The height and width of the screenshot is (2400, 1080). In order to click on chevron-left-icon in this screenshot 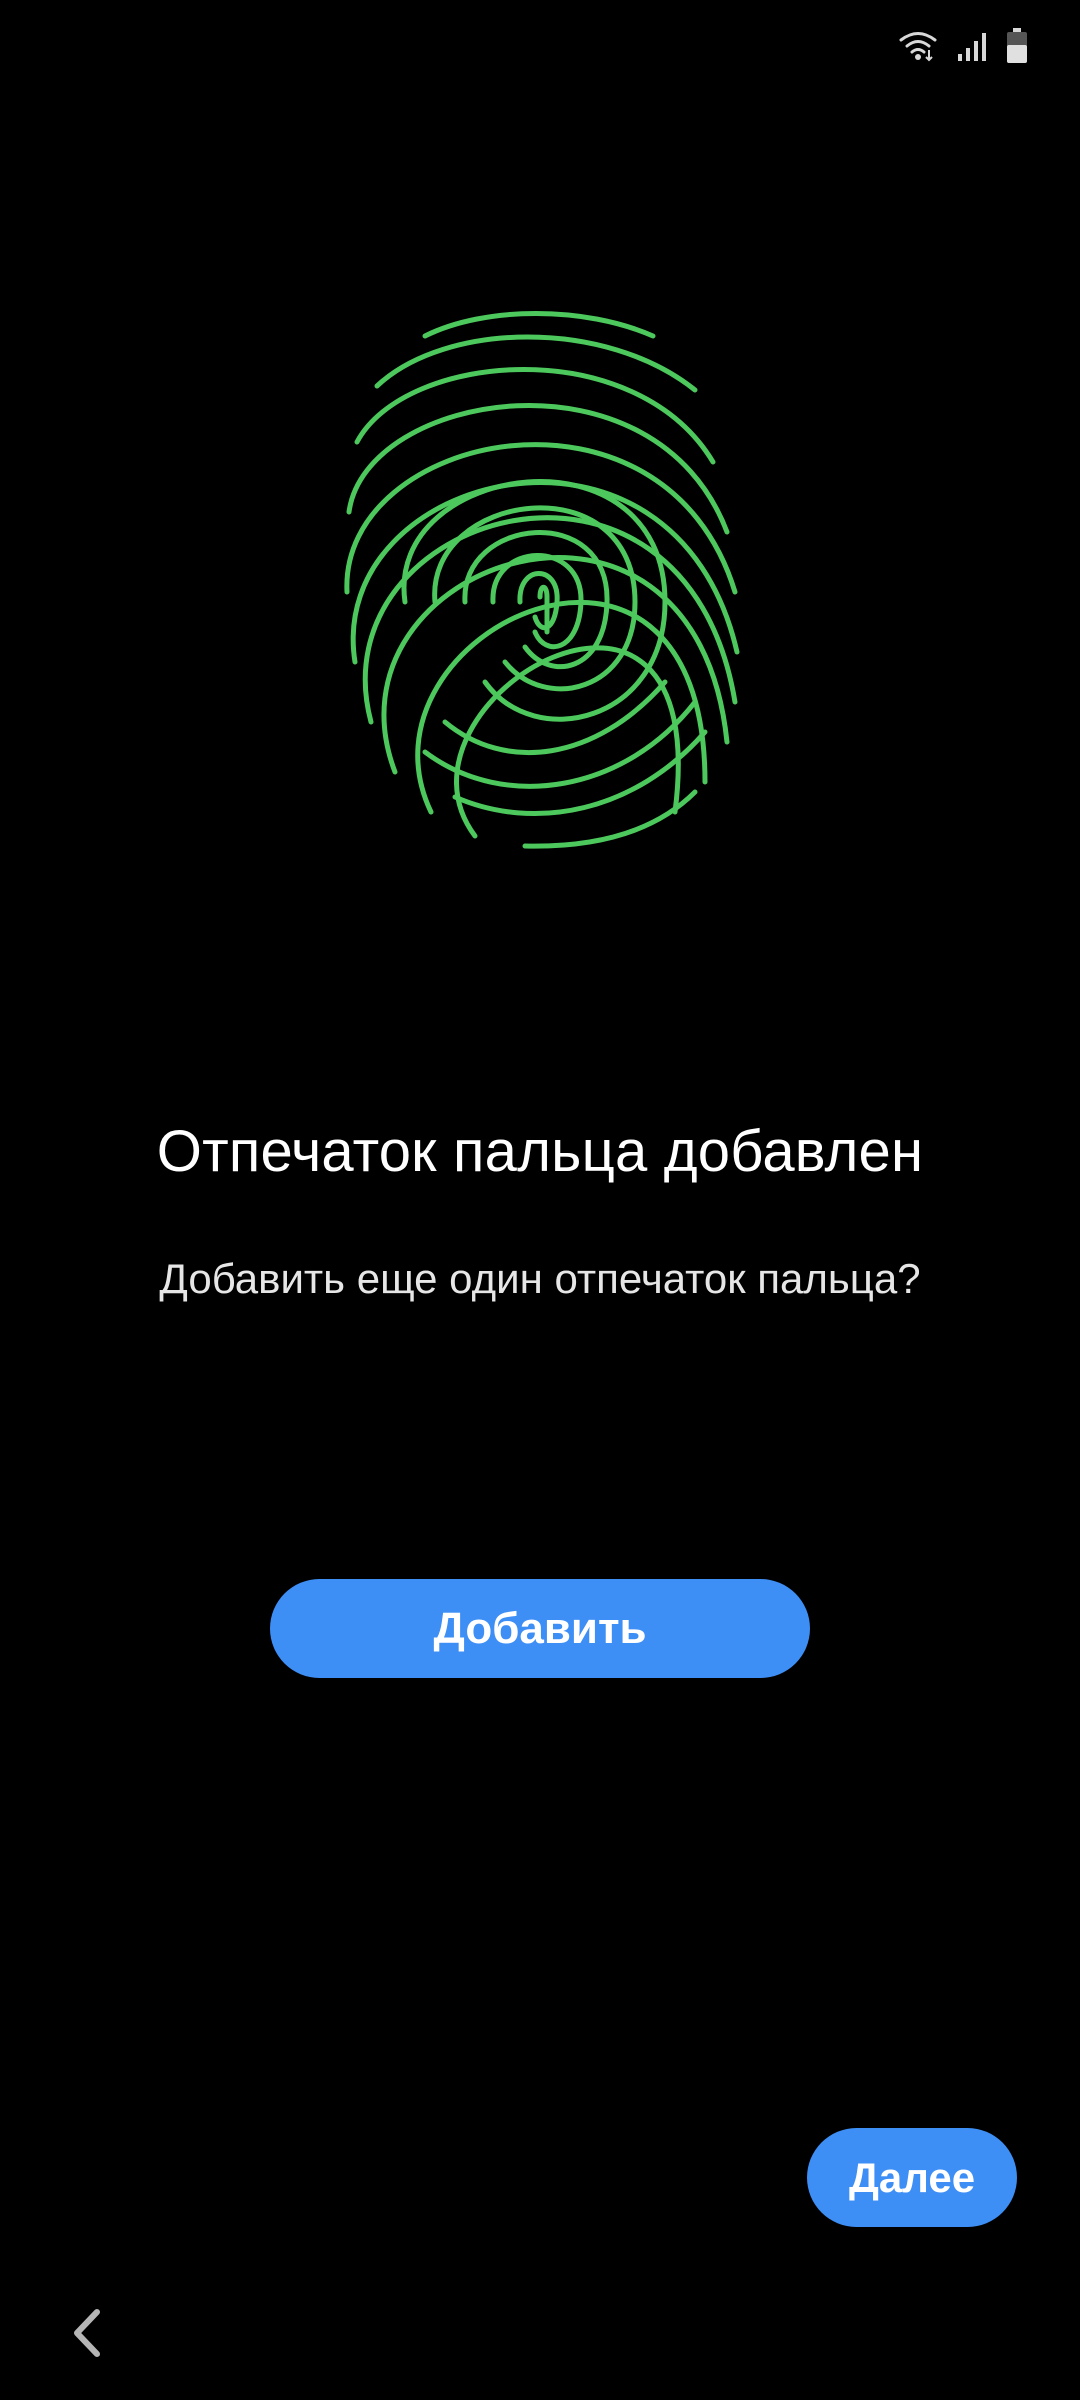, I will do `click(86, 2335)`.